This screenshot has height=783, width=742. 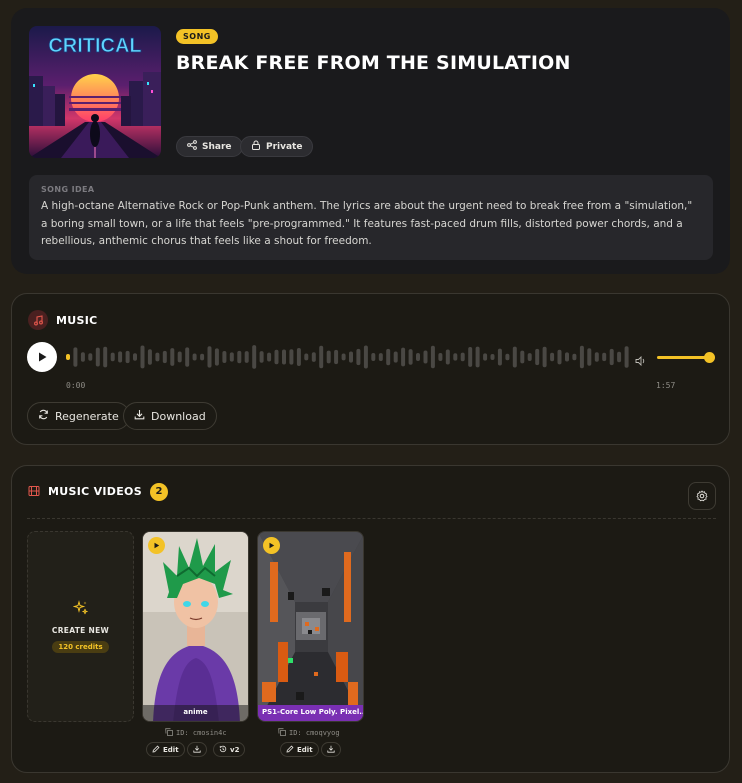 I want to click on music-note-icon, so click(x=38, y=320).